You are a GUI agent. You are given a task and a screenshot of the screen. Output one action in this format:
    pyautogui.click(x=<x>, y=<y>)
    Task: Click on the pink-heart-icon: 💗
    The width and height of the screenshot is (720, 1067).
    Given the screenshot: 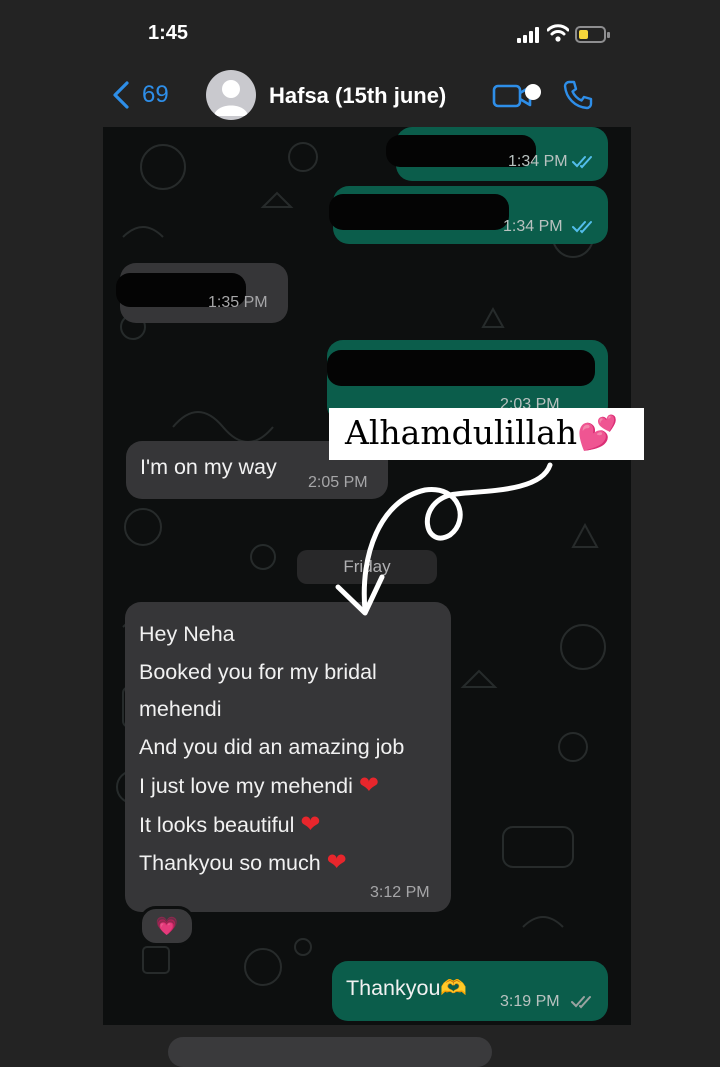 What is the action you would take?
    pyautogui.click(x=167, y=926)
    